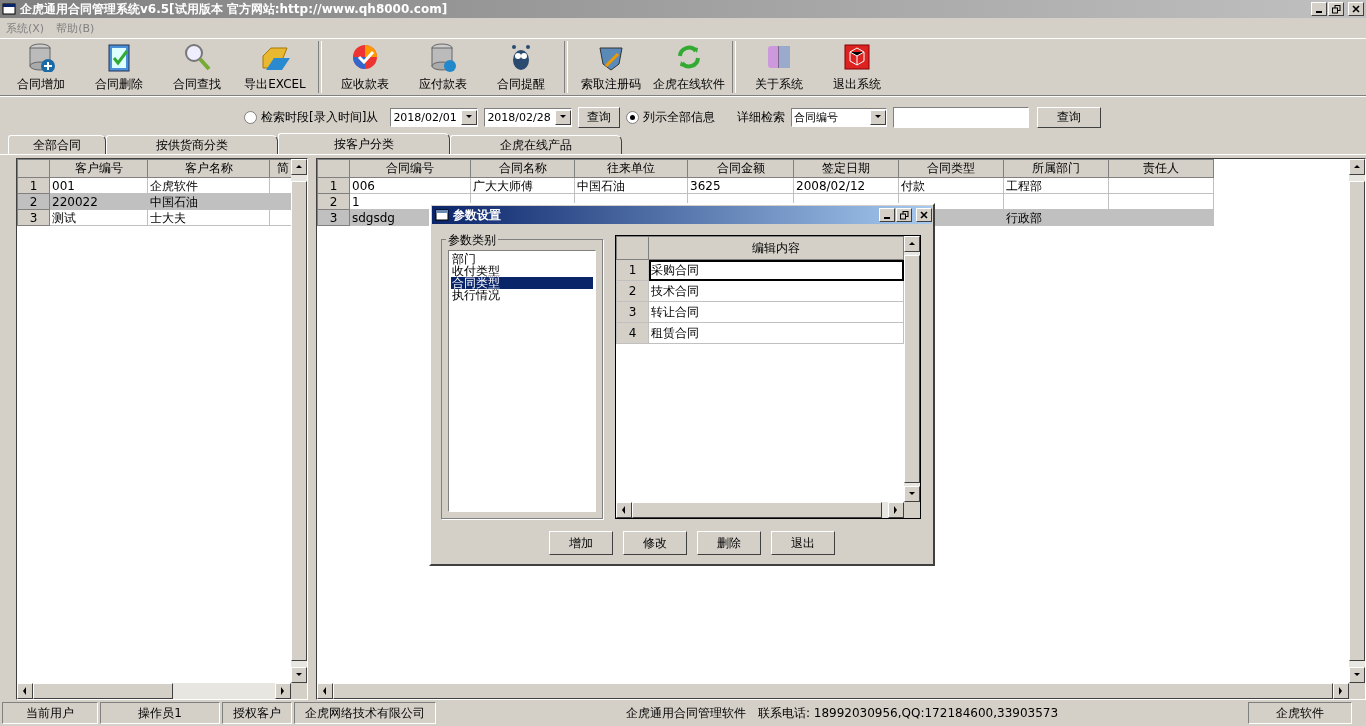 This screenshot has height=726, width=1366. What do you see at coordinates (98, 185) in the screenshot?
I see `table-cell: 001` at bounding box center [98, 185].